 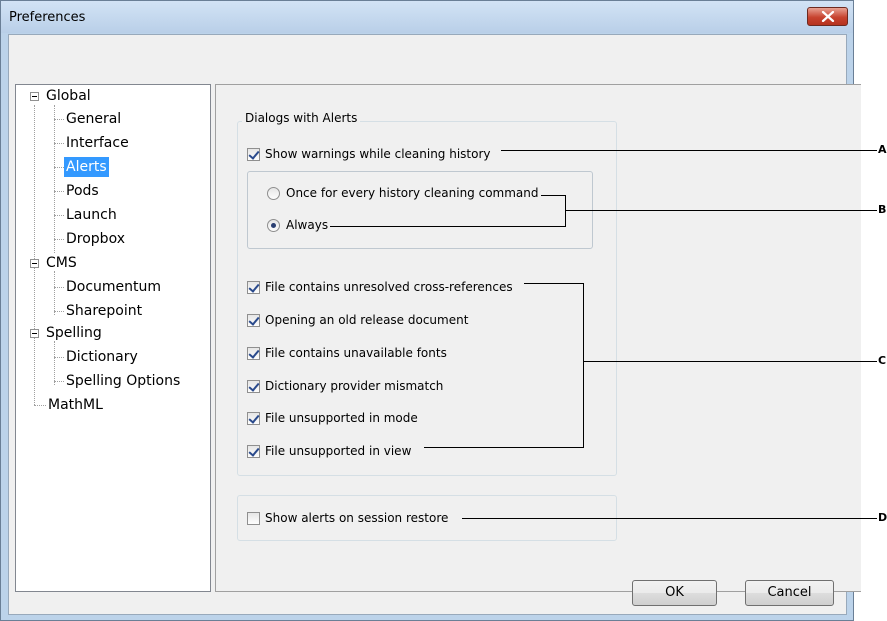 What do you see at coordinates (882, 360) in the screenshot?
I see `callout-label-c: C` at bounding box center [882, 360].